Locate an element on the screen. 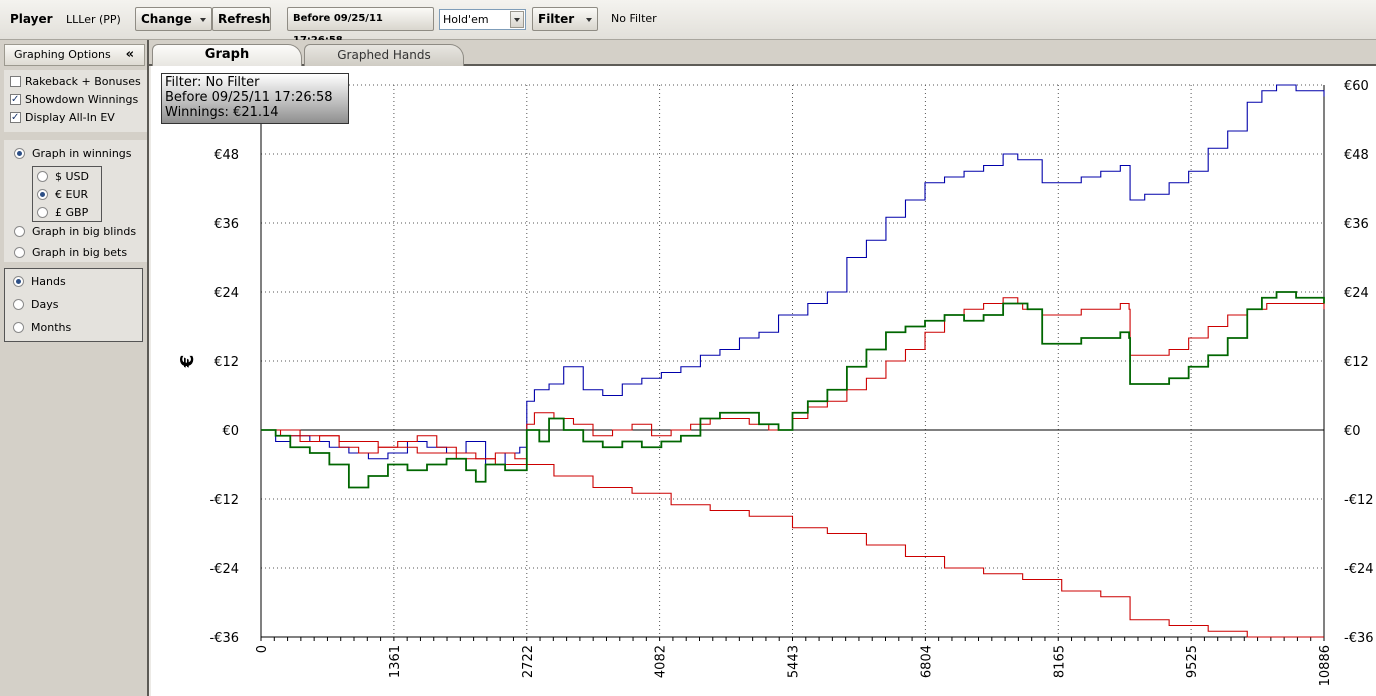 This screenshot has height=696, width=1376. x-tick-label: 1361 is located at coordinates (395, 661).